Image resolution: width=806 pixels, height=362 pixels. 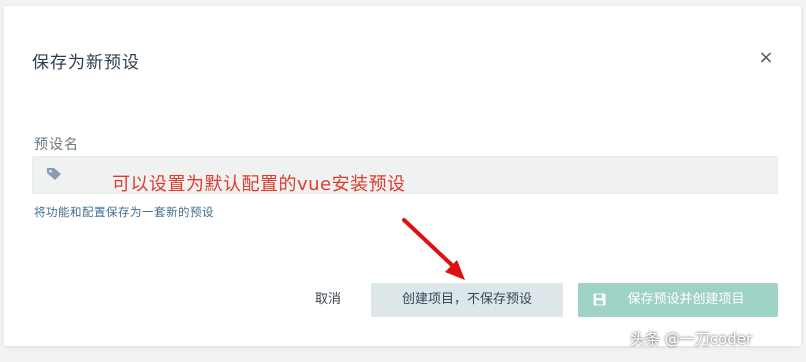 I want to click on preset-name-label: 预设名, so click(x=56, y=145).